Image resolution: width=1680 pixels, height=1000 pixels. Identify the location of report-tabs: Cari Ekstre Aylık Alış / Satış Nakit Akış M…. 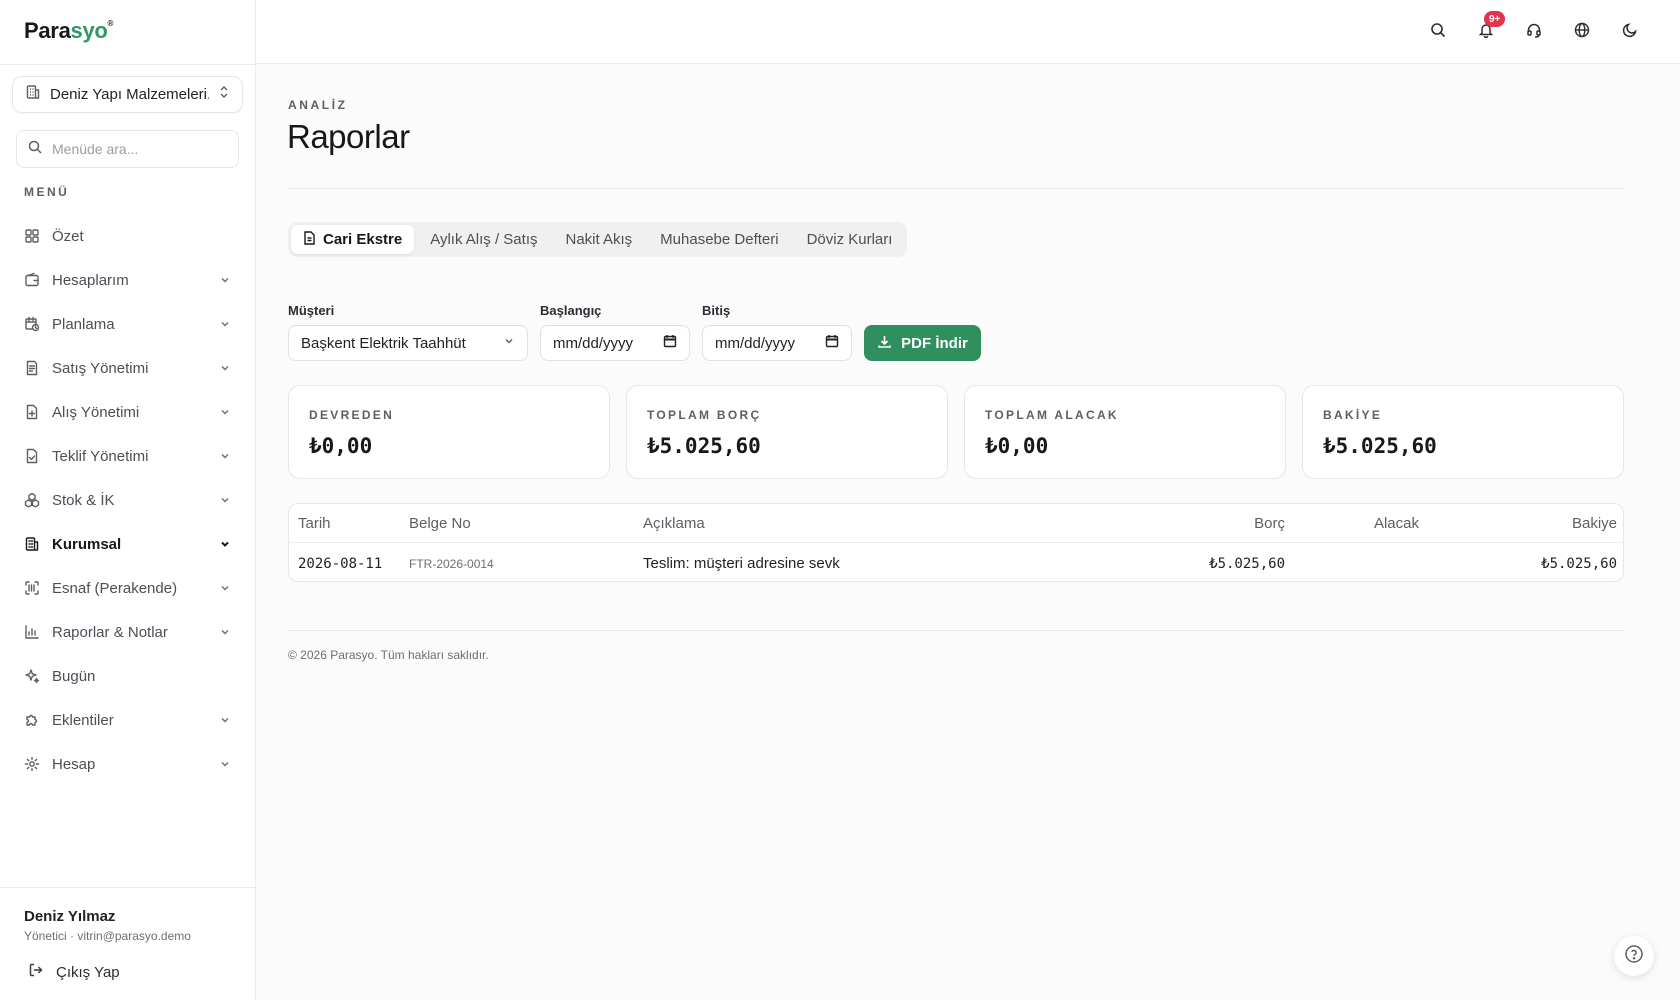
(598, 239).